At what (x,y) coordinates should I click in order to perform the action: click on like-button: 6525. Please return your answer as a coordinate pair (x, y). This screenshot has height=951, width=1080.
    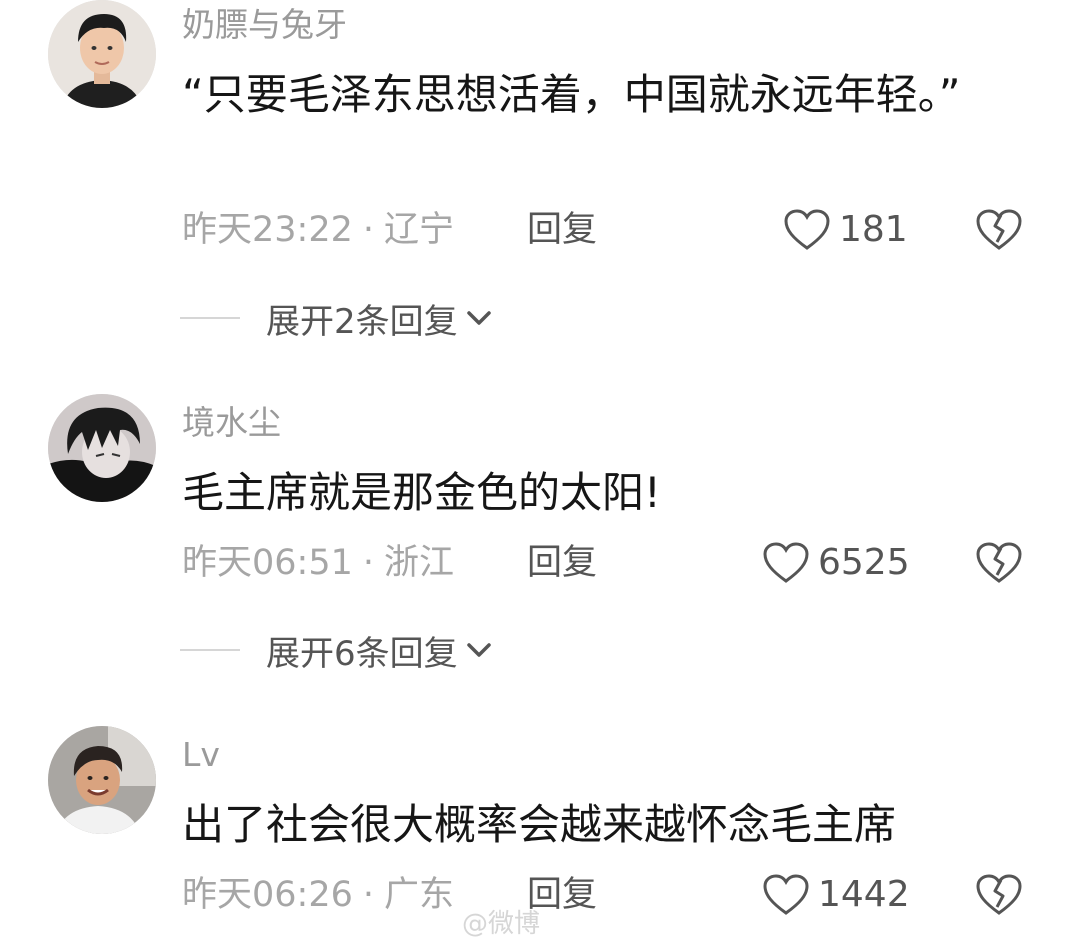
    Looking at the image, I should click on (836, 563).